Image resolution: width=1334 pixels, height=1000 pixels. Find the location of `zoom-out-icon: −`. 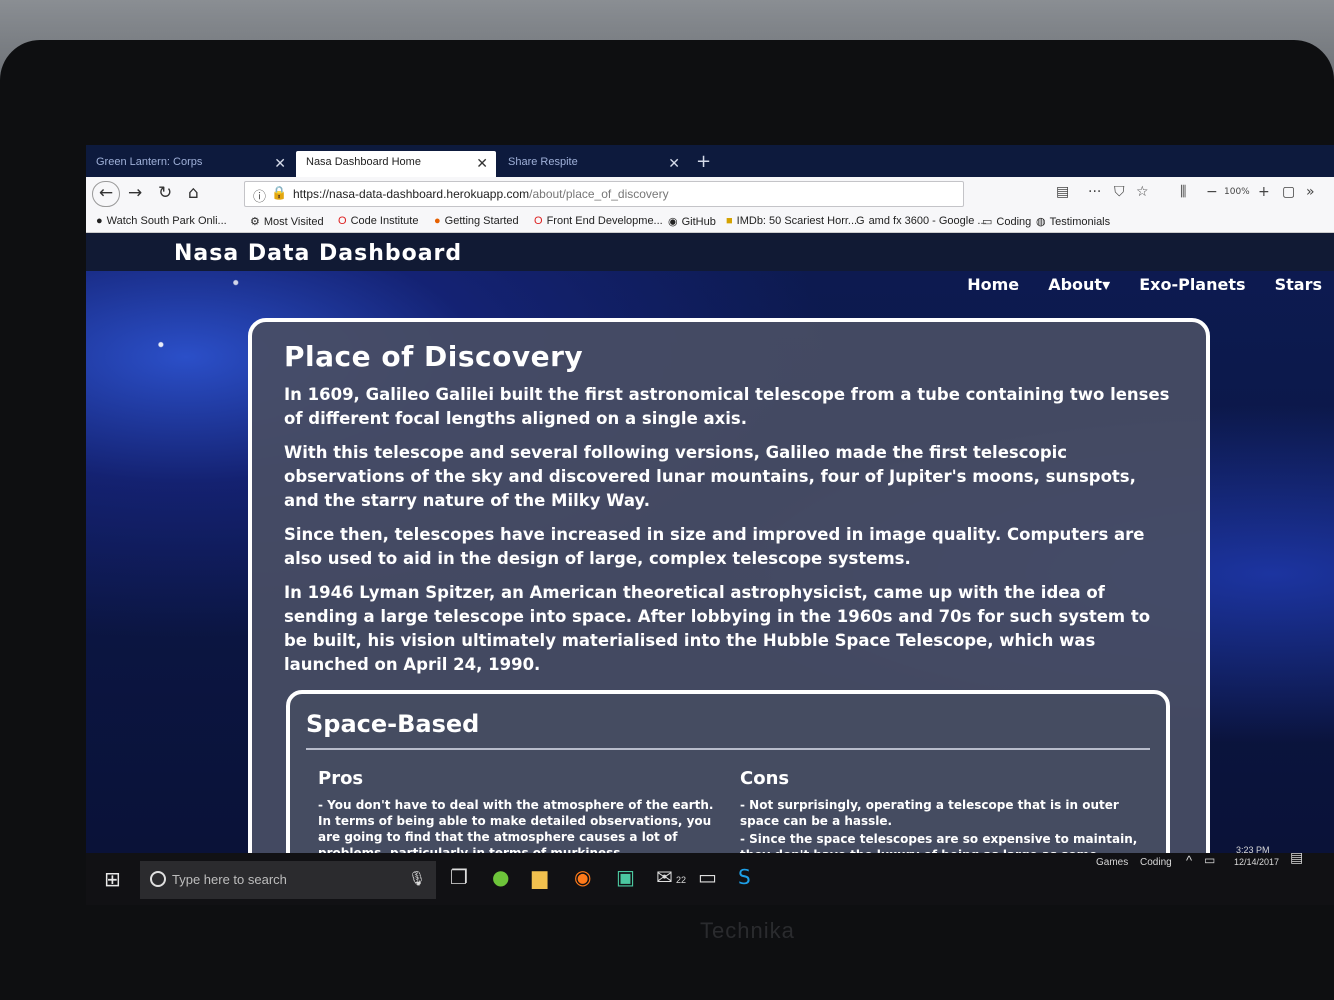

zoom-out-icon: − is located at coordinates (1212, 192).